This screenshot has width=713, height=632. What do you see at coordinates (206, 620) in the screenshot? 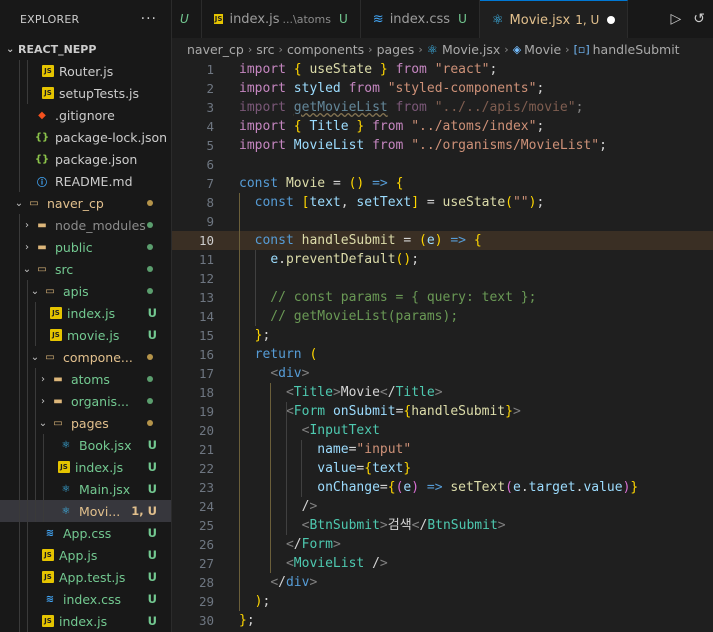
I see `line-number: 30` at bounding box center [206, 620].